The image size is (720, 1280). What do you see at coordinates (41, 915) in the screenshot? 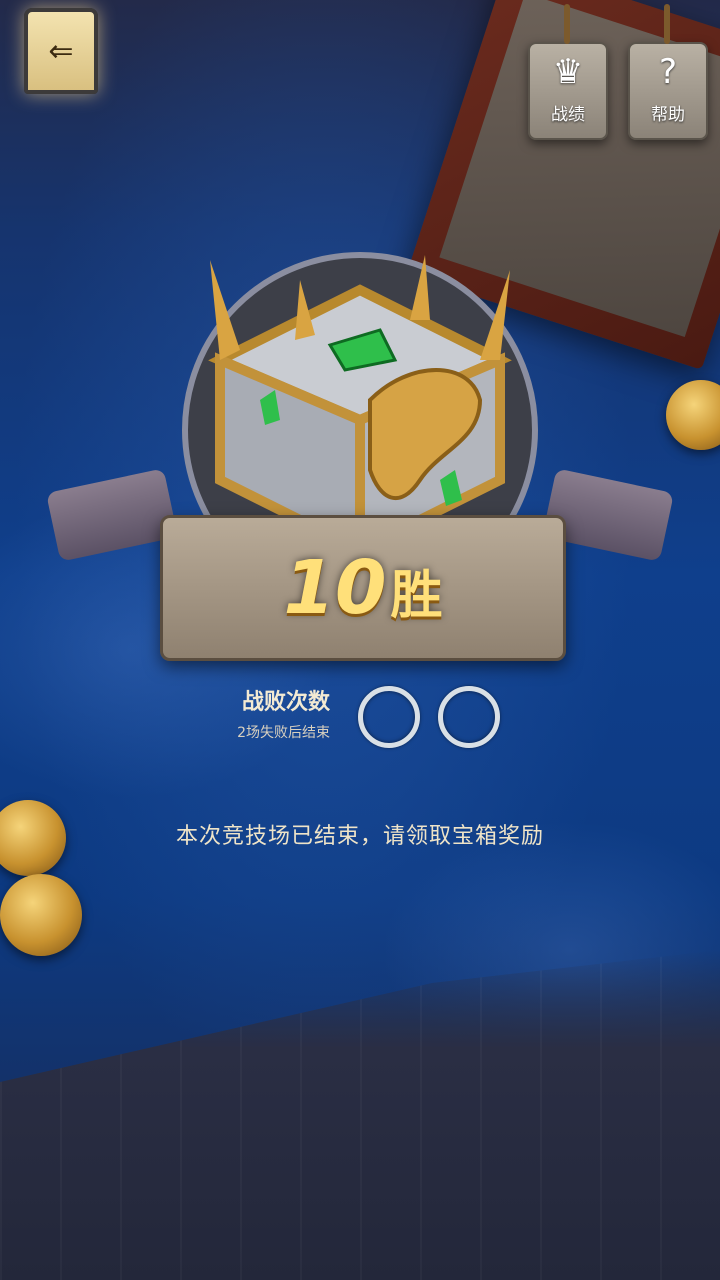
I see `gold-coin` at bounding box center [41, 915].